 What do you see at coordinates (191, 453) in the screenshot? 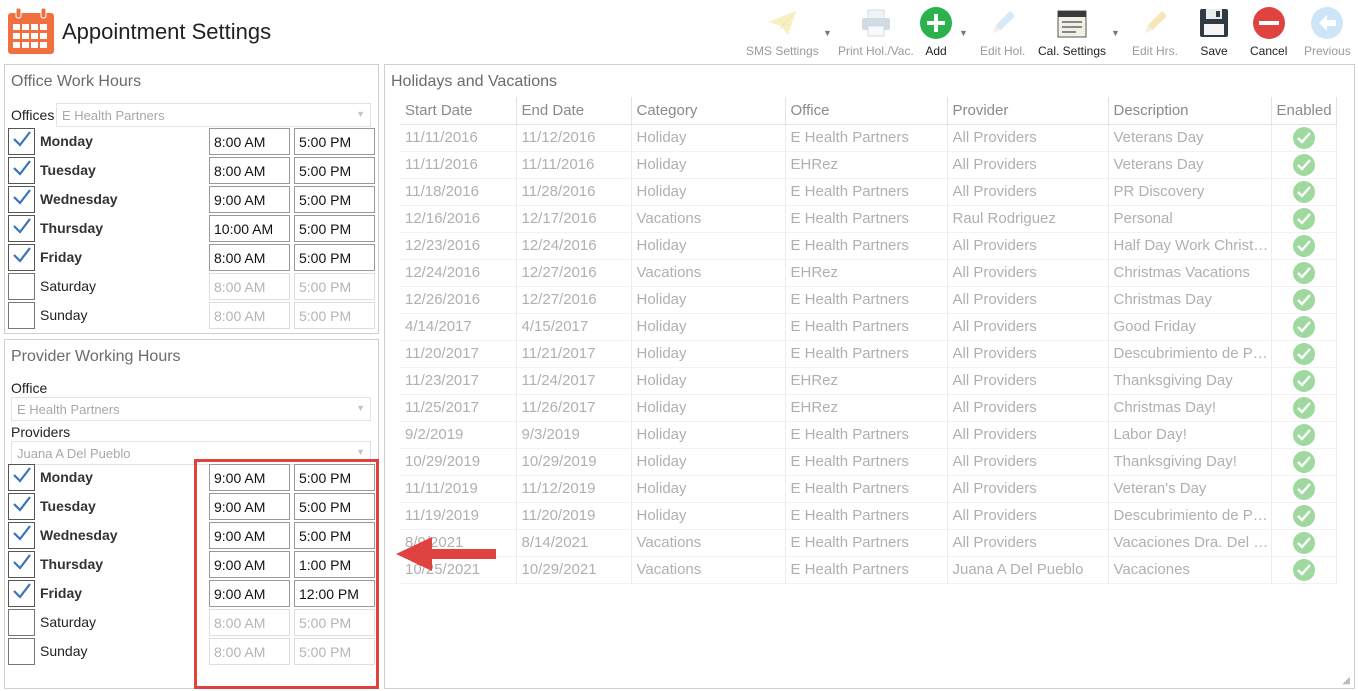
I see `providers-dropdown: Juana A Del Pueblo ▼` at bounding box center [191, 453].